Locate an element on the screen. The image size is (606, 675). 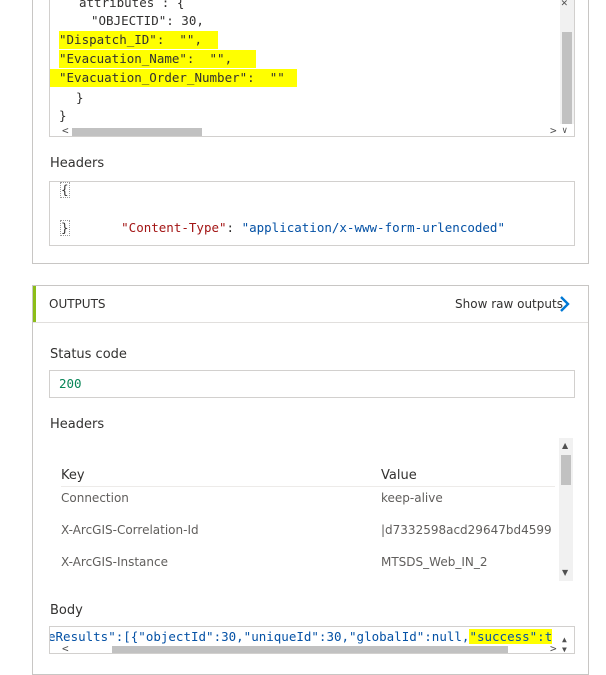
scroll-down-arrow-icon: ∨ is located at coordinates (564, 131).